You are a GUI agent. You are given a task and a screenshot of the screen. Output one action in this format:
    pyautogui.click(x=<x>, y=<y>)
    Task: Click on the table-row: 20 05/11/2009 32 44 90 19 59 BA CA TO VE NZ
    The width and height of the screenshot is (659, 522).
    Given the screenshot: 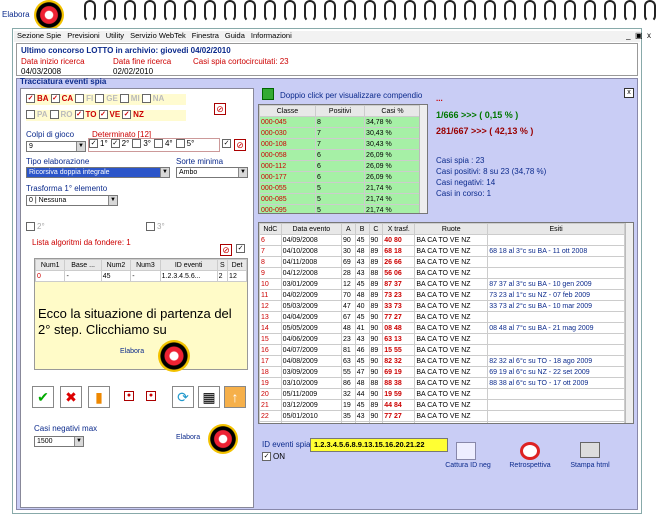 What is the action you would take?
    pyautogui.click(x=442, y=394)
    